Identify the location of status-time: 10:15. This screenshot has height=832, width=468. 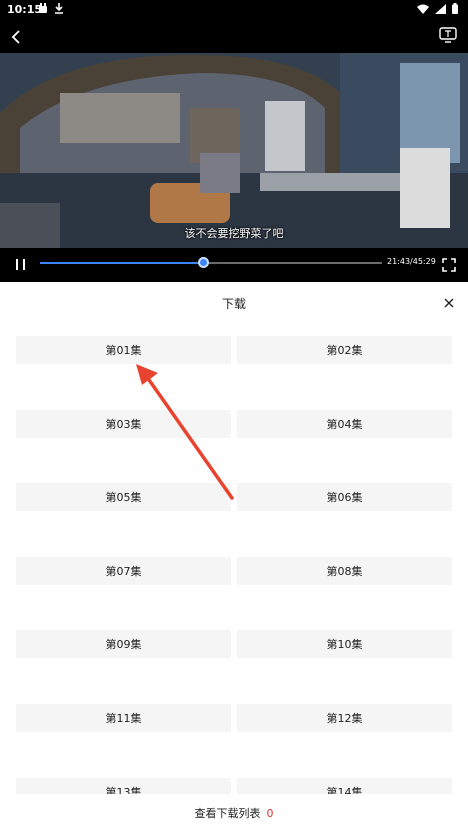
(25, 9).